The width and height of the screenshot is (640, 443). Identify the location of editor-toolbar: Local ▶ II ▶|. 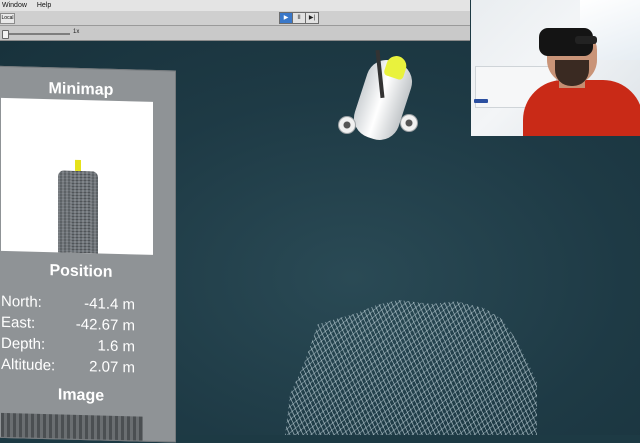
(235, 18).